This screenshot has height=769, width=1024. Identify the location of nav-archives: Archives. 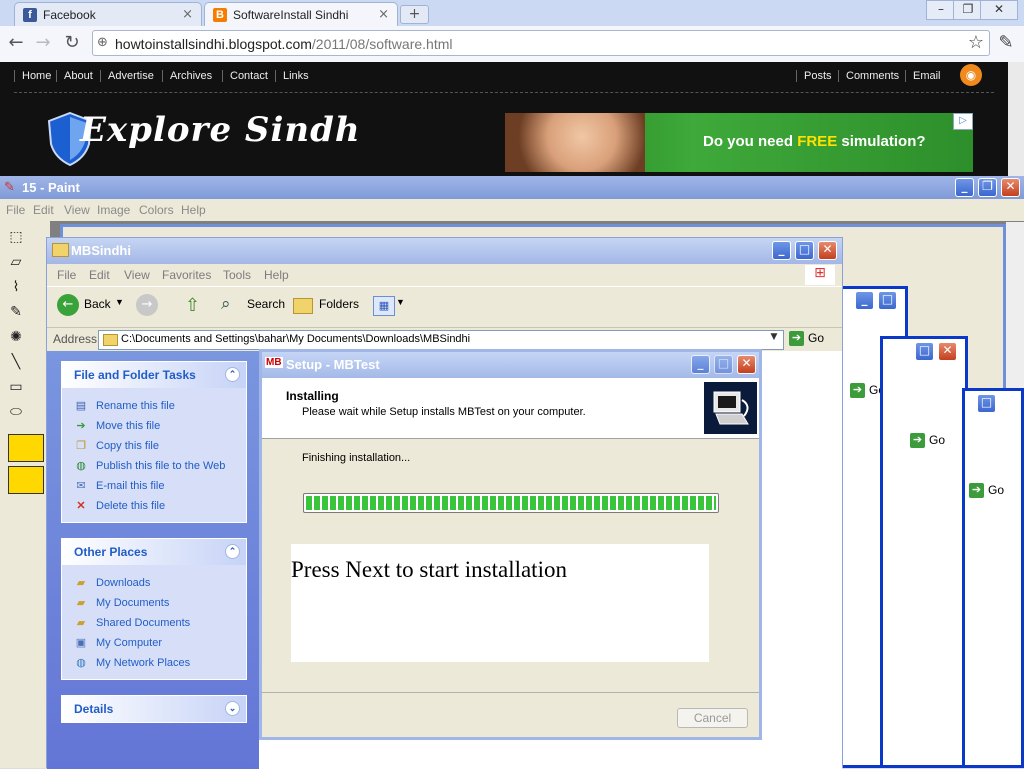
(190, 76).